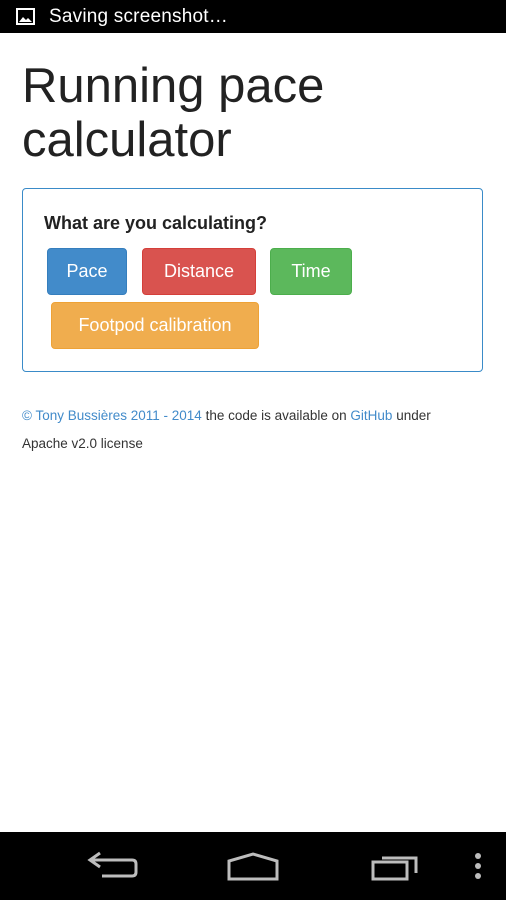  Describe the element at coordinates (25, 16) in the screenshot. I see `image-icon` at that location.